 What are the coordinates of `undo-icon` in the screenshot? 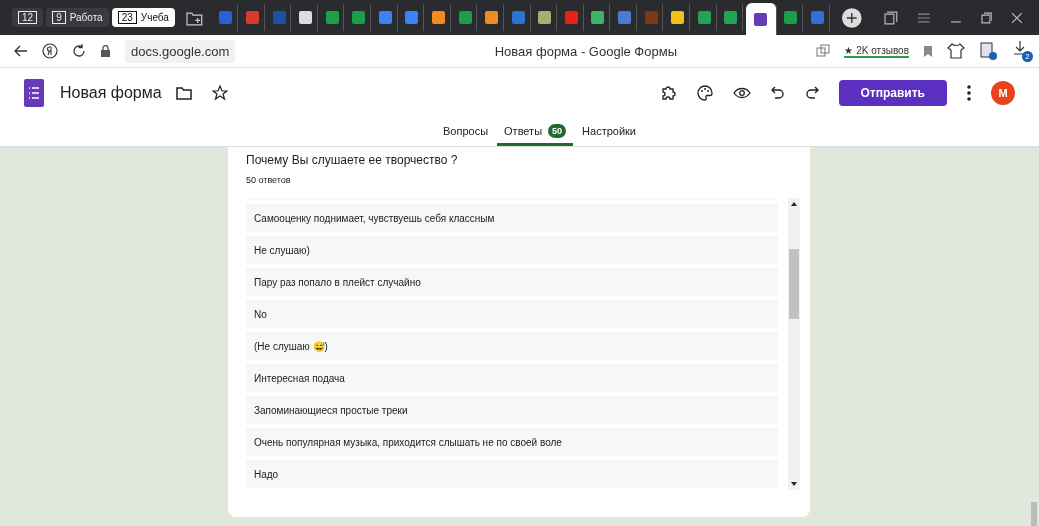 It's located at (777, 93).